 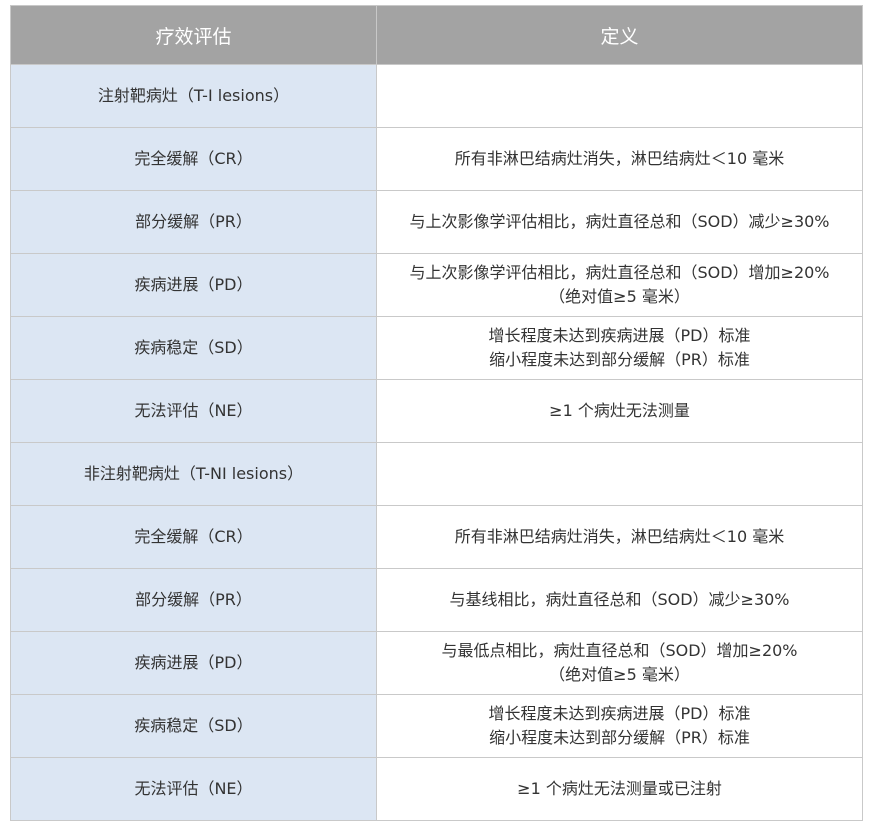 I want to click on definition-line: 与基线相比，病灶直径总和（SOD）减少≥30%, so click(x=619, y=599).